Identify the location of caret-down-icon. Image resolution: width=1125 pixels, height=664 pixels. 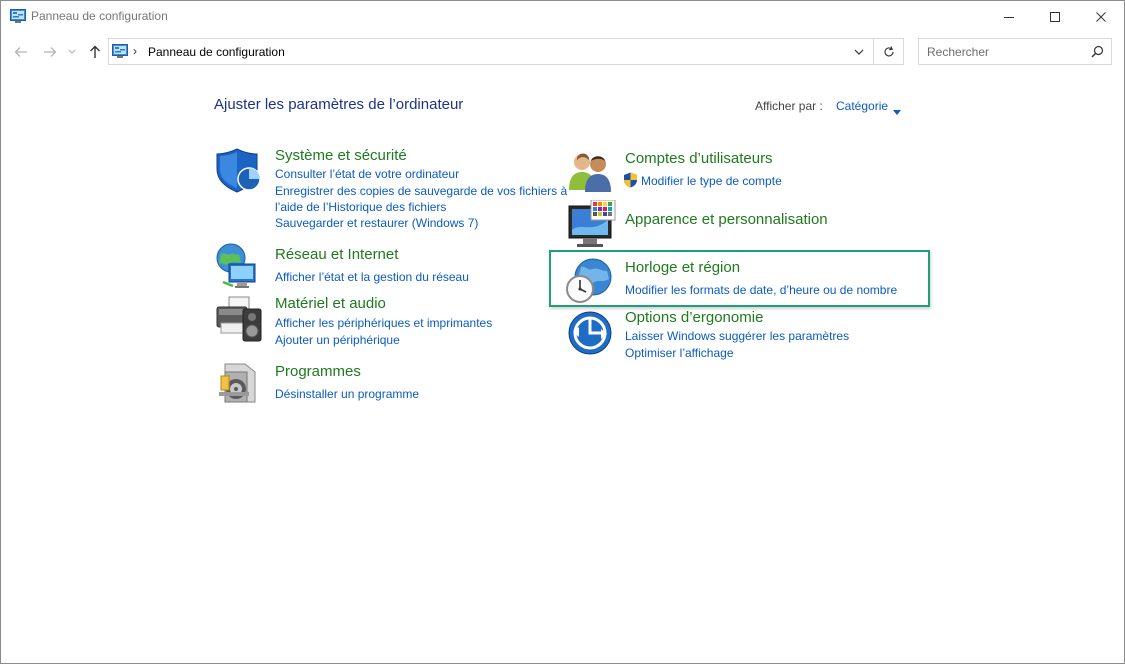
(897, 111).